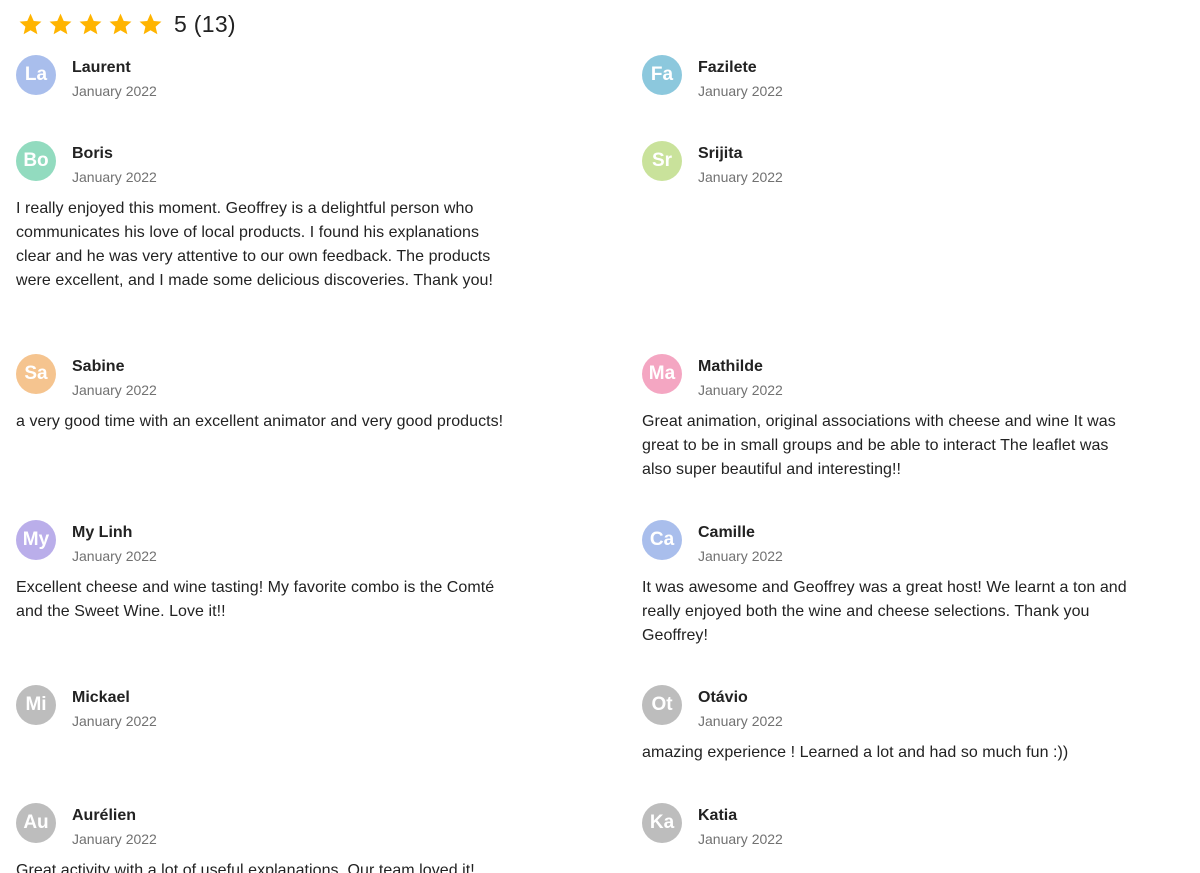 This screenshot has width=1200, height=873. I want to click on avatar: La, so click(36, 75).